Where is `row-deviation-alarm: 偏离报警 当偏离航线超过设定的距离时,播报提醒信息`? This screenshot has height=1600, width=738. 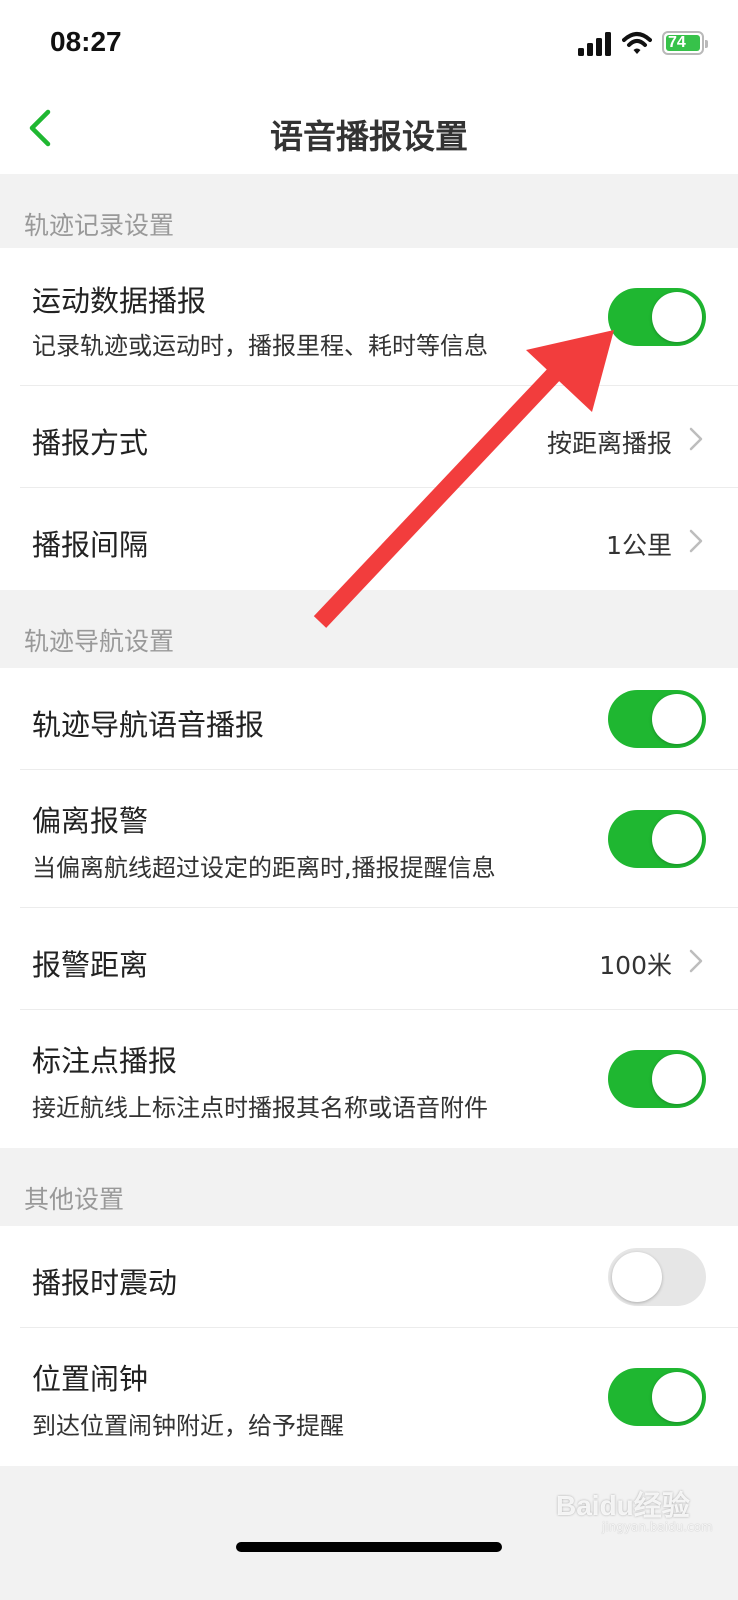
row-deviation-alarm: 偏离报警 当偏离航线超过设定的距离时,播报提醒信息 is located at coordinates (369, 839).